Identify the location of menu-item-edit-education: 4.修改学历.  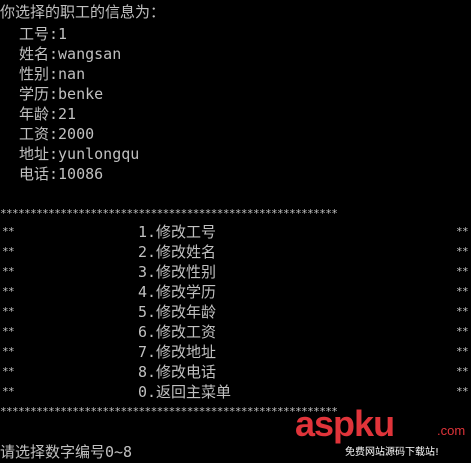
(177, 292).